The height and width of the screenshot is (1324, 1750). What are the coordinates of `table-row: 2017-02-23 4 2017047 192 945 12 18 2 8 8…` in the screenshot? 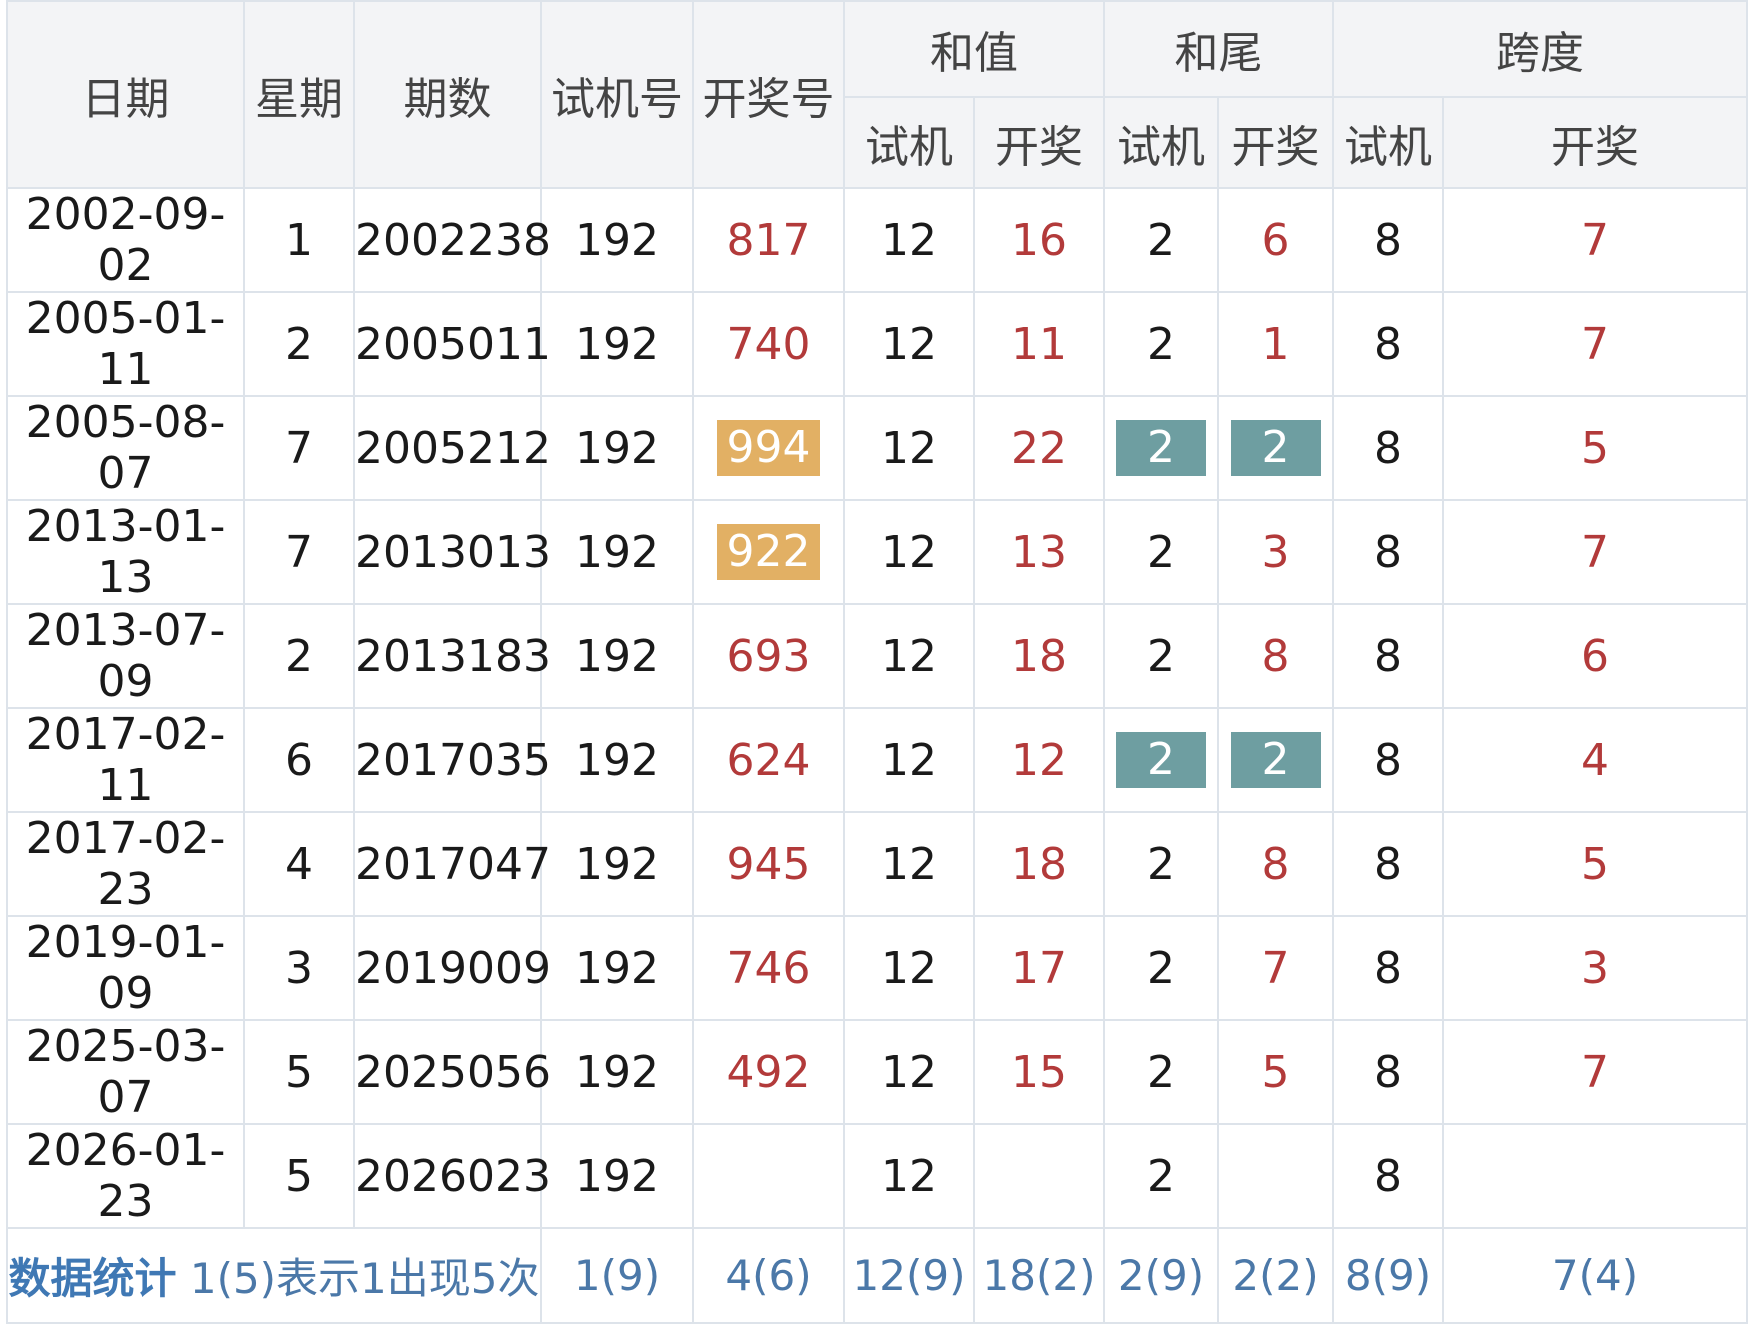 It's located at (877, 864).